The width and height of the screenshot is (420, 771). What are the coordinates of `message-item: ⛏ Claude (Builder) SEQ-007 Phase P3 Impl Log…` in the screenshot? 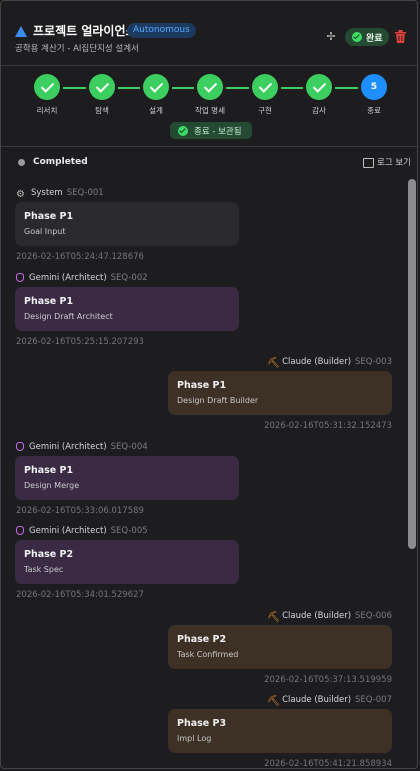 It's located at (203, 732).